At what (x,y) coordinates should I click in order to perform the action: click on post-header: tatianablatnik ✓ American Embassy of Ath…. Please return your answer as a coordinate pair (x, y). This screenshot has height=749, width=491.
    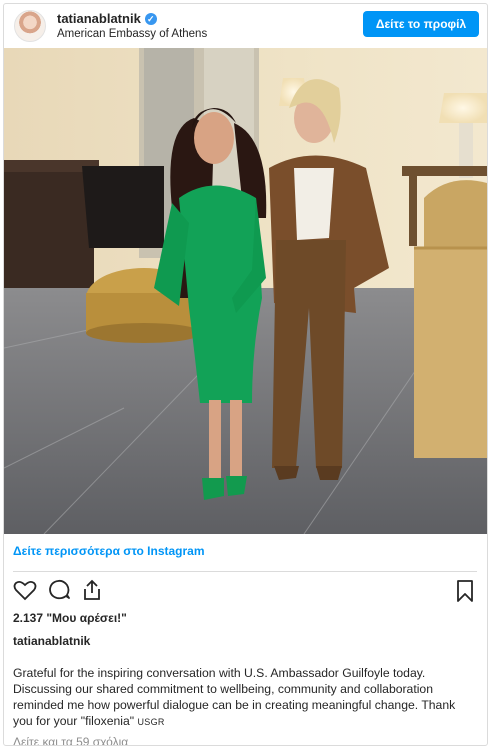
    Looking at the image, I should click on (245, 26).